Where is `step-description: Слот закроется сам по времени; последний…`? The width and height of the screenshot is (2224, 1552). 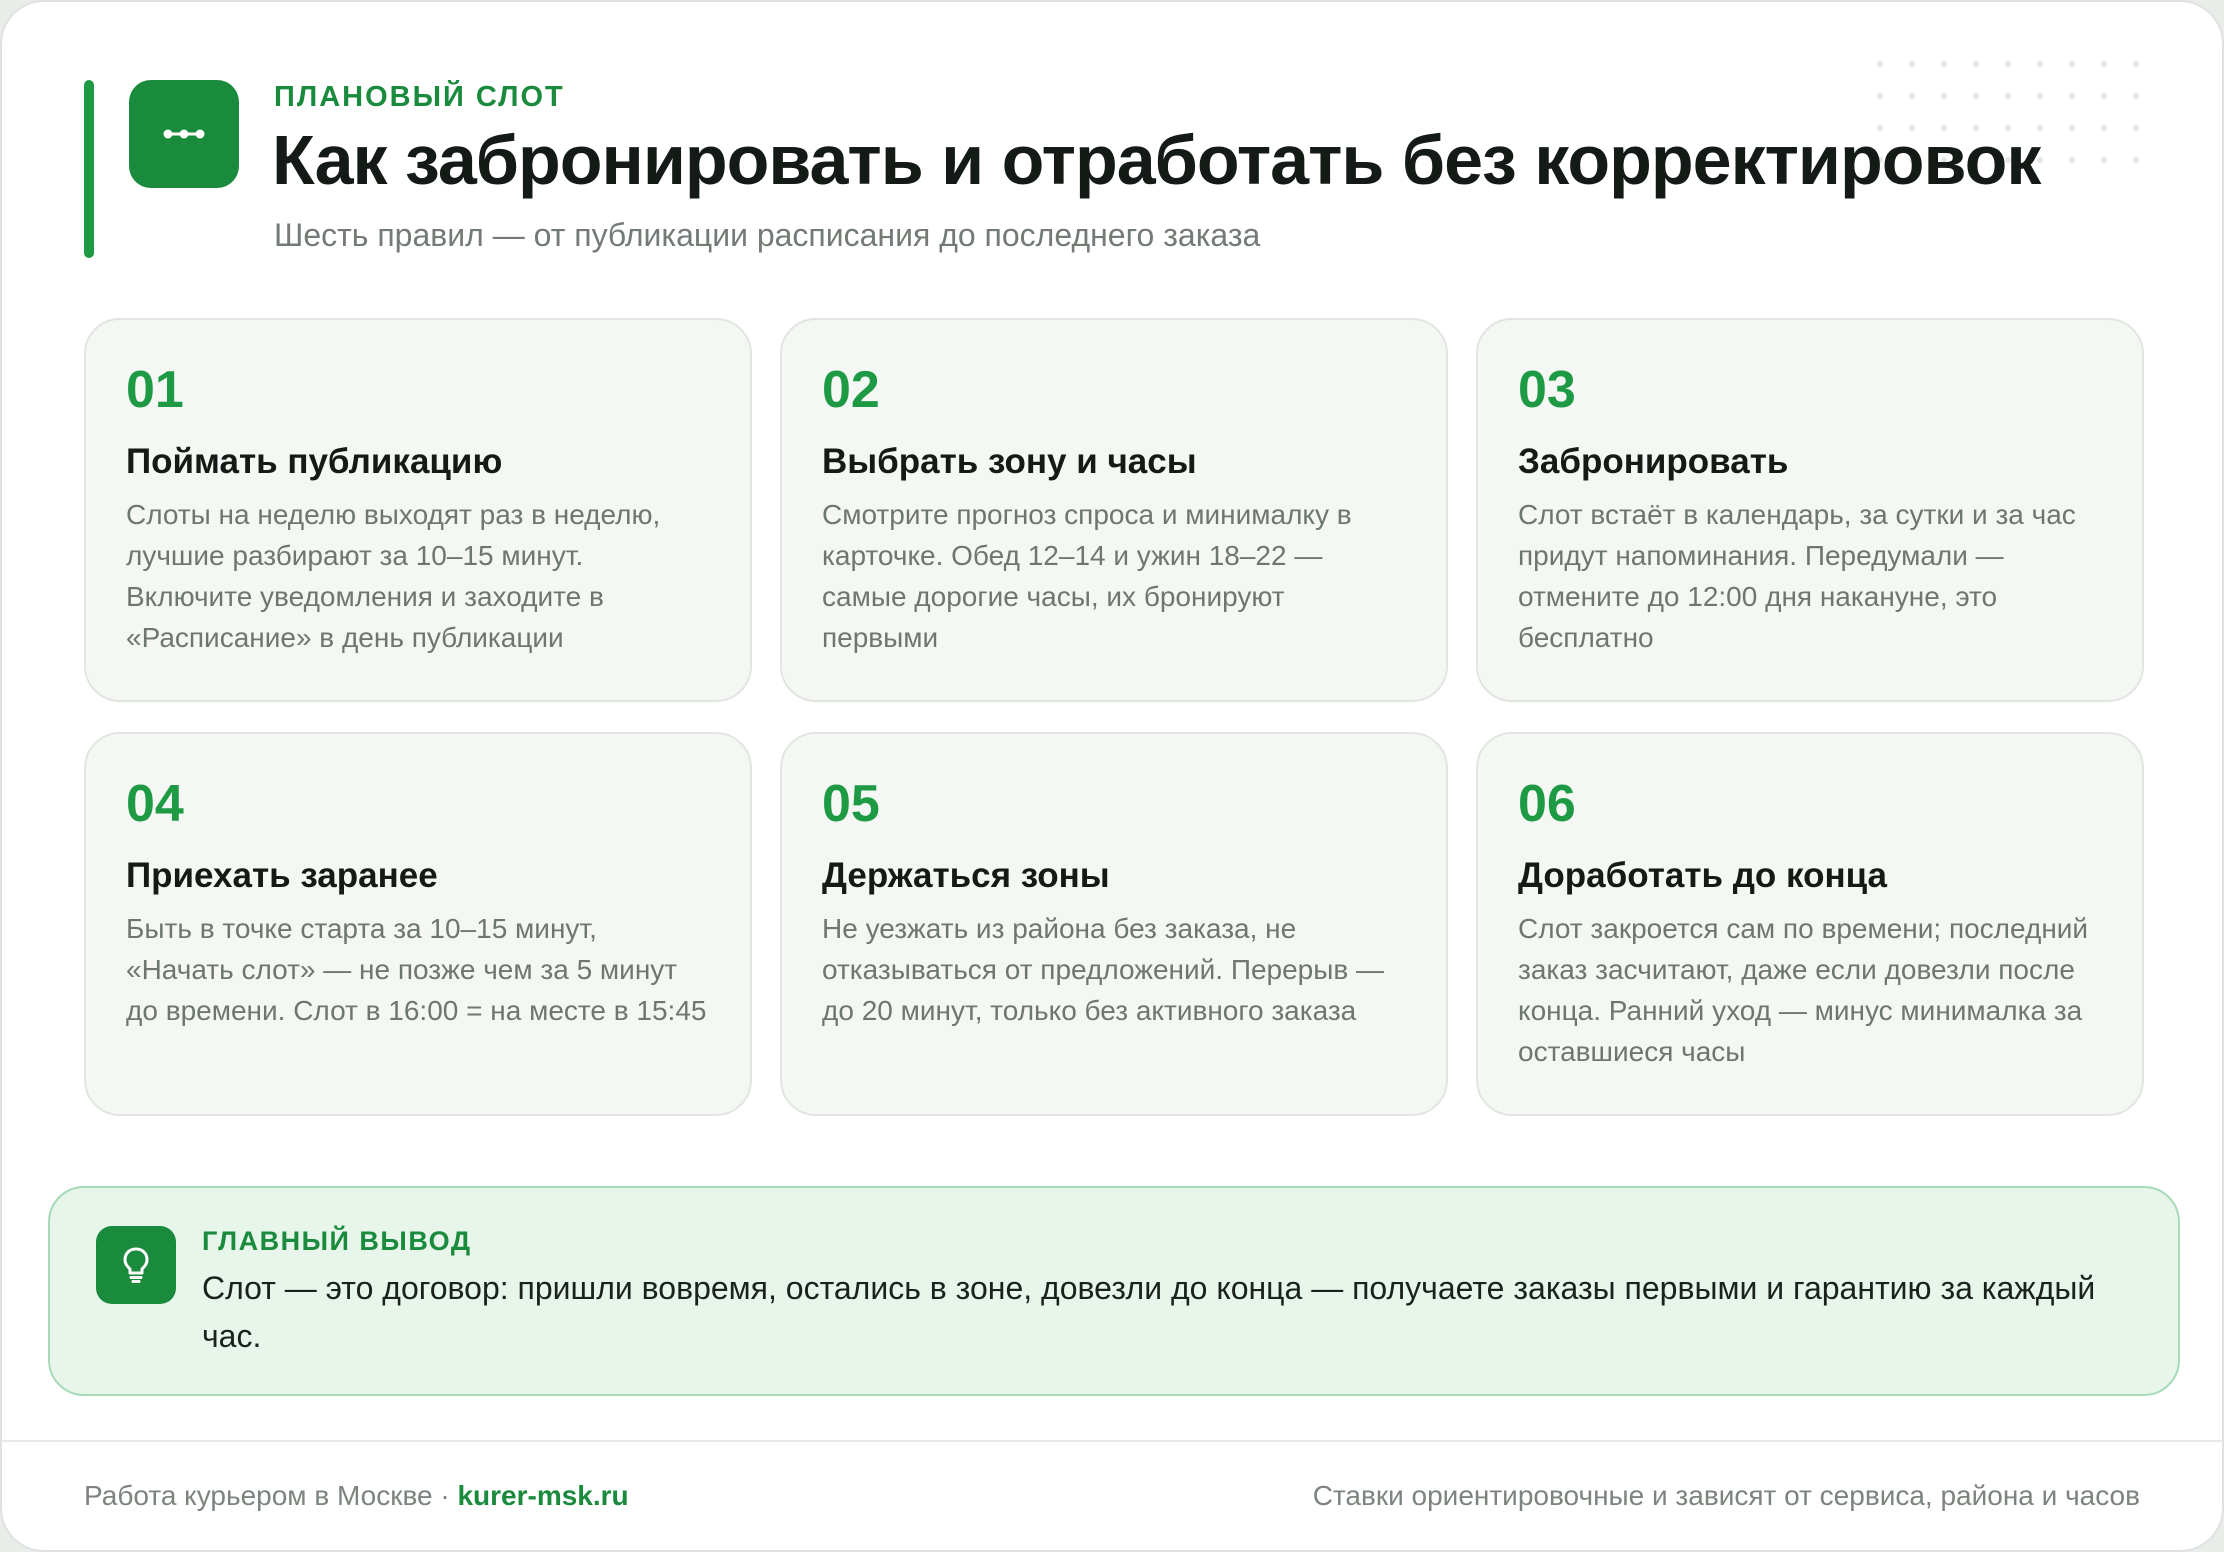 step-description: Слот закроется сам по времени; последний… is located at coordinates (1803, 990).